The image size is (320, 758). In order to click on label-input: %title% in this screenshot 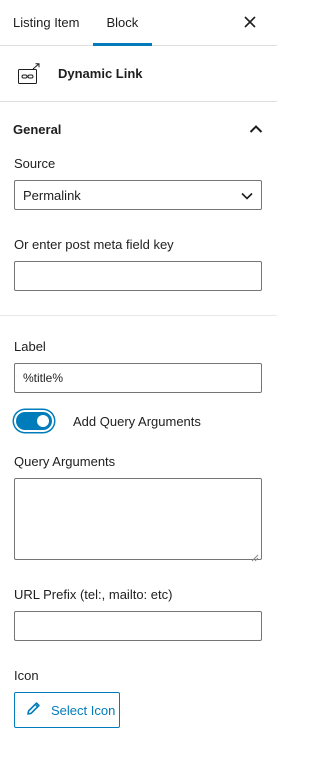, I will do `click(138, 378)`.